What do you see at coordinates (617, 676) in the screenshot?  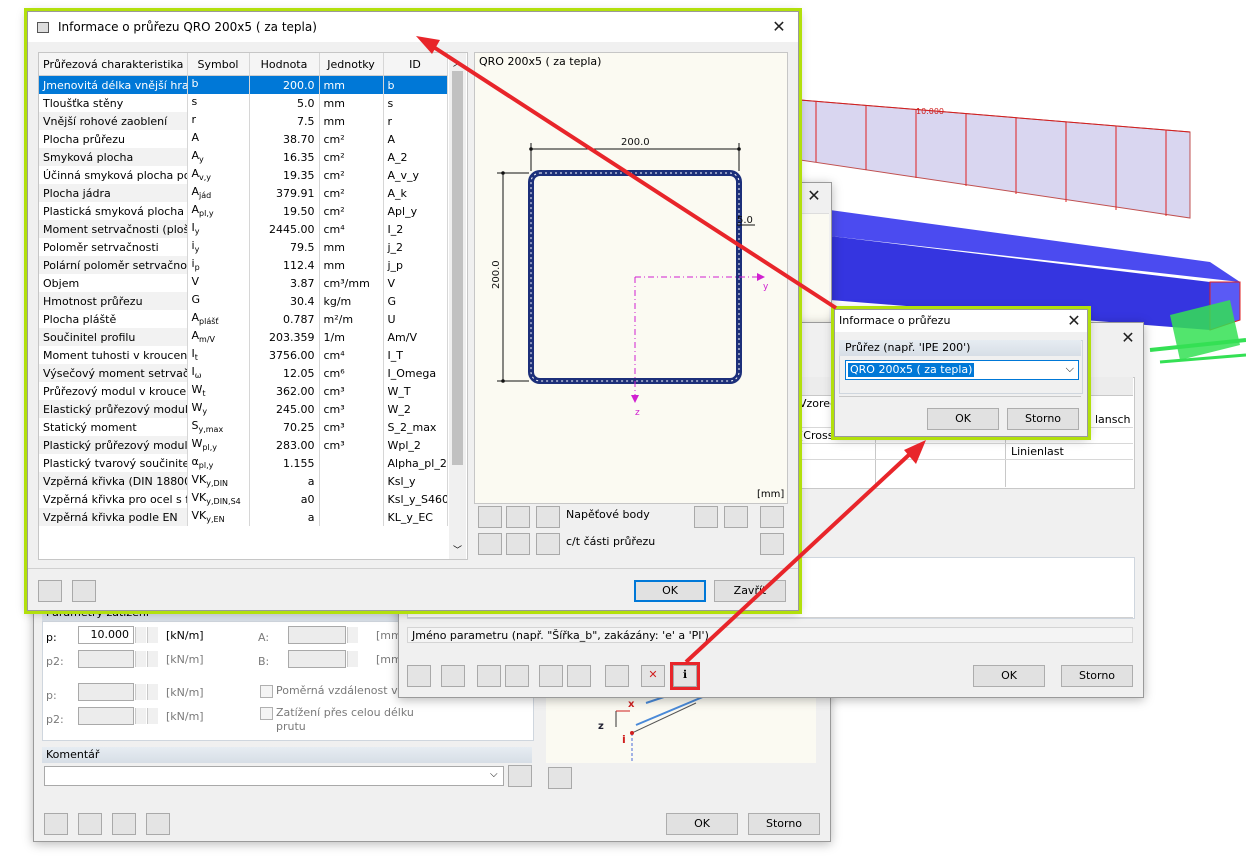 I see `calculator-icon` at bounding box center [617, 676].